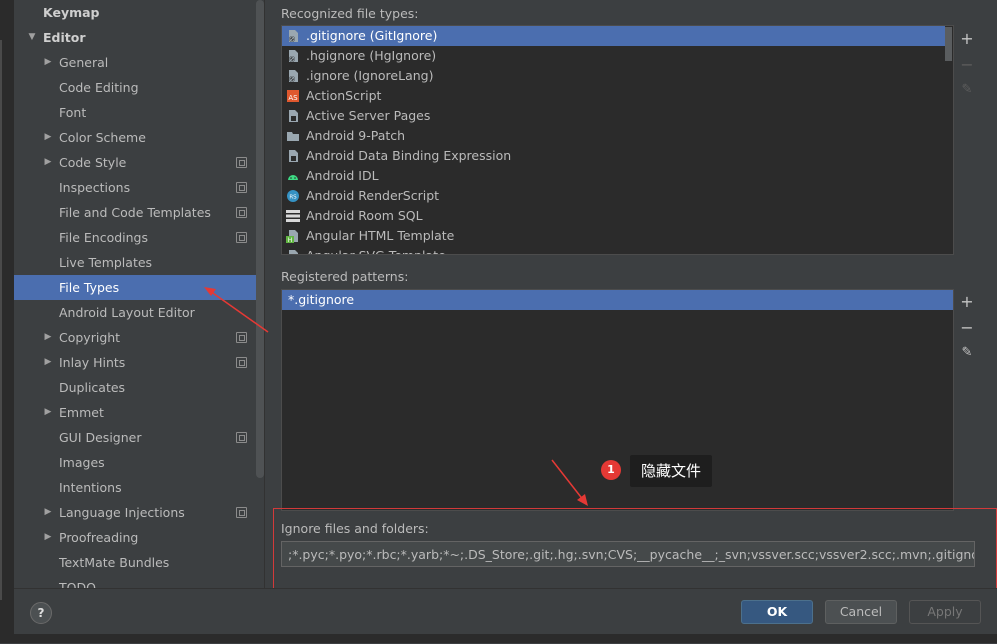 The height and width of the screenshot is (644, 997). Describe the element at coordinates (345, 276) in the screenshot. I see `registered-patterns-label: Registered patterns:` at that location.